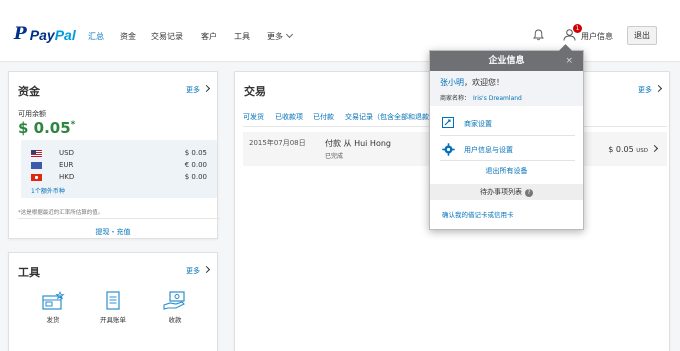 The height and width of the screenshot is (351, 680). What do you see at coordinates (61, 213) in the screenshot?
I see `exchange-rate-note: *这是根据最近的汇率所估算的值。` at bounding box center [61, 213].